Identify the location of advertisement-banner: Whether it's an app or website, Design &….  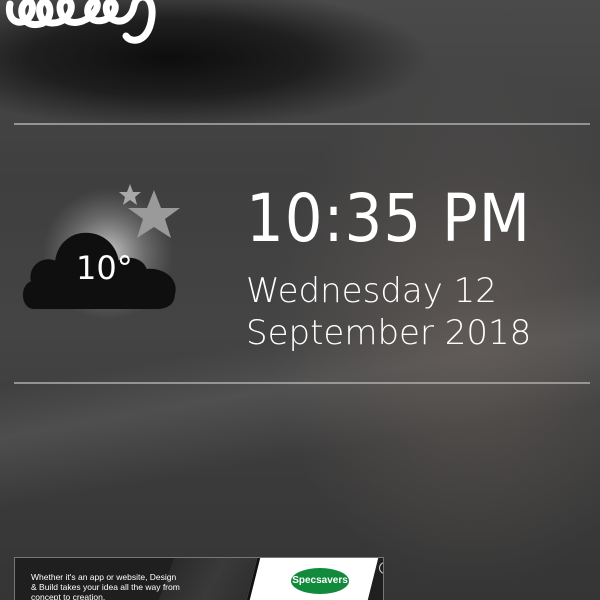
(199, 578).